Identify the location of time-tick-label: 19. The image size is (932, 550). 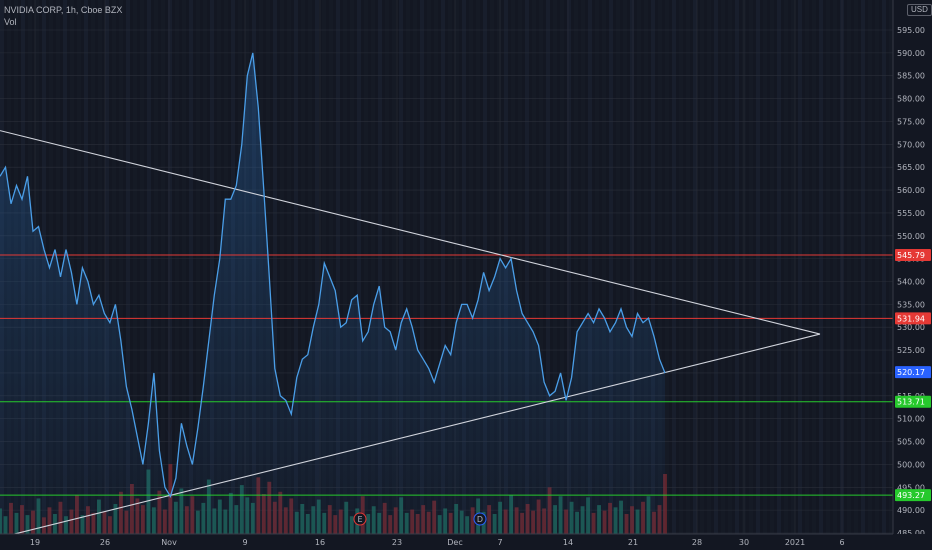
(35, 542).